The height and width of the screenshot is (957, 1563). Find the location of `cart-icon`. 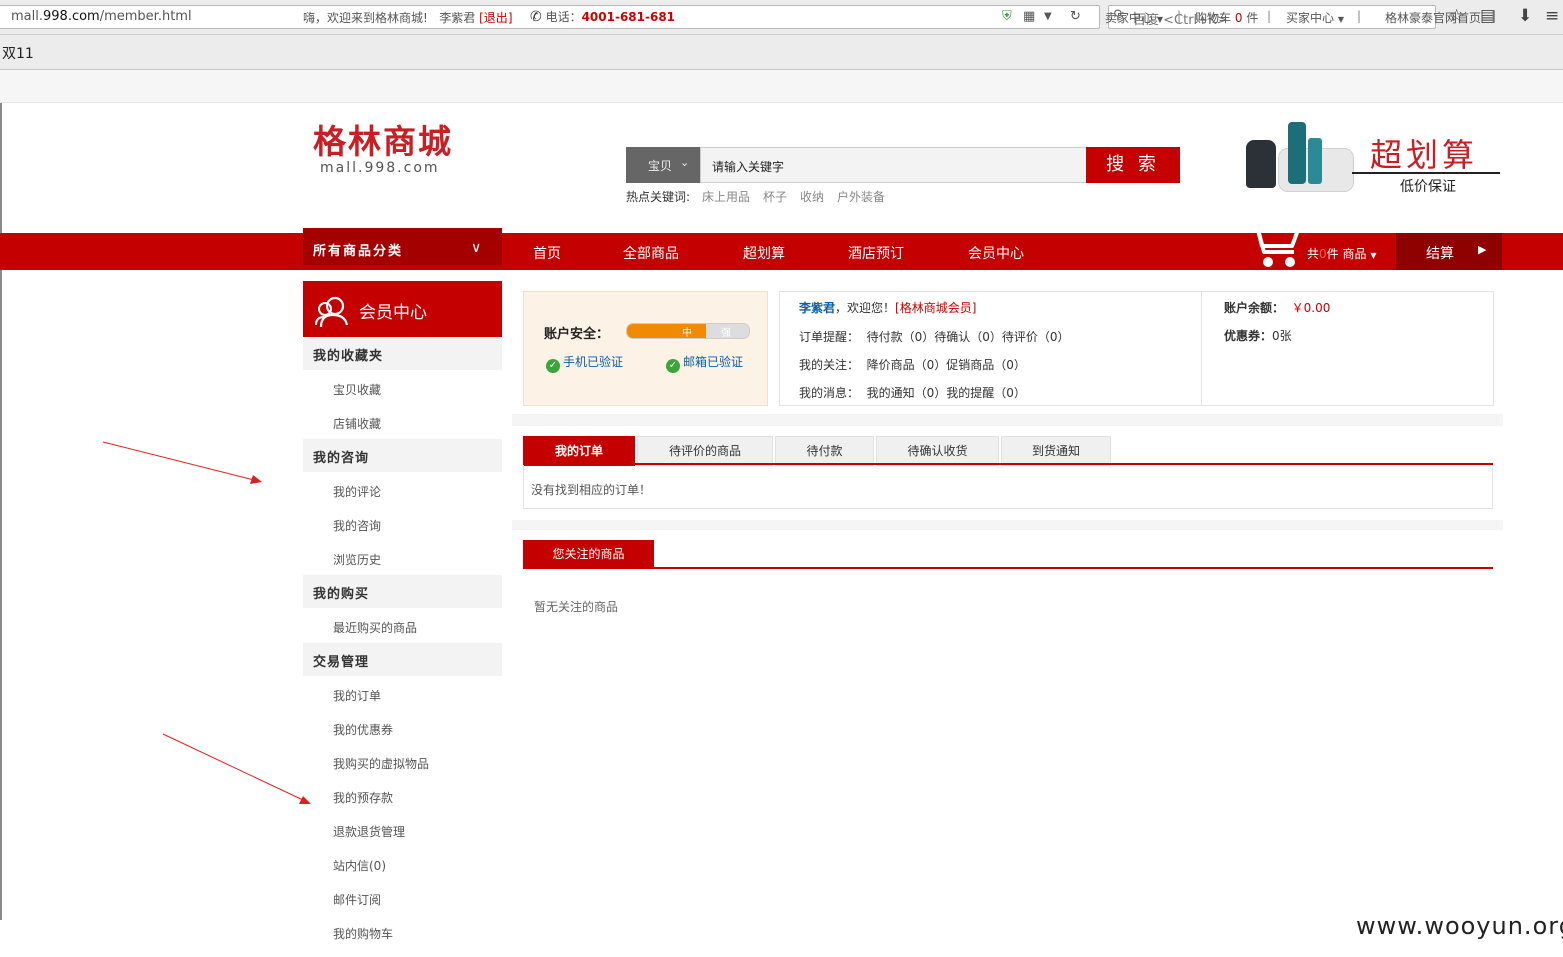

cart-icon is located at coordinates (1273, 243).